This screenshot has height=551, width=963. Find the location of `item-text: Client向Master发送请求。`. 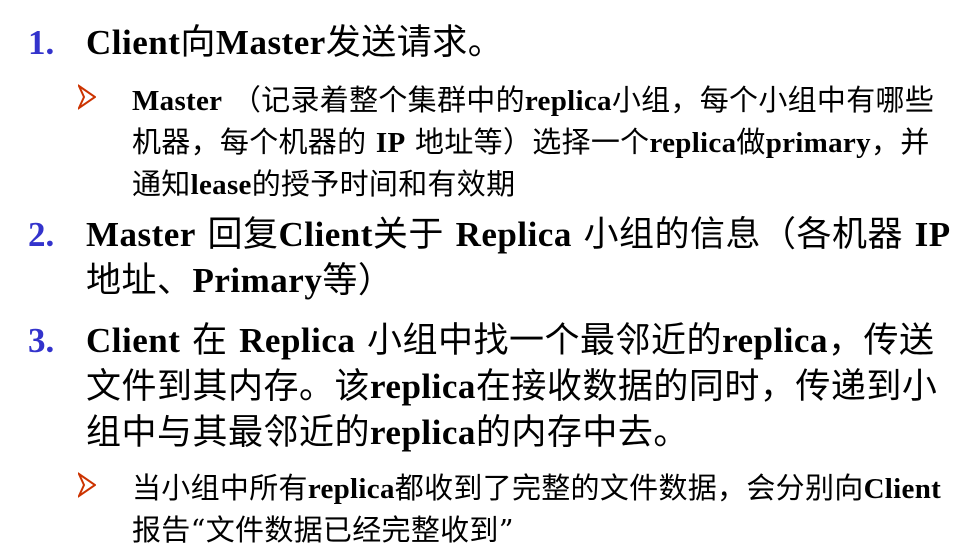

item-text: Client向Master发送请求。 is located at coordinates (295, 43).